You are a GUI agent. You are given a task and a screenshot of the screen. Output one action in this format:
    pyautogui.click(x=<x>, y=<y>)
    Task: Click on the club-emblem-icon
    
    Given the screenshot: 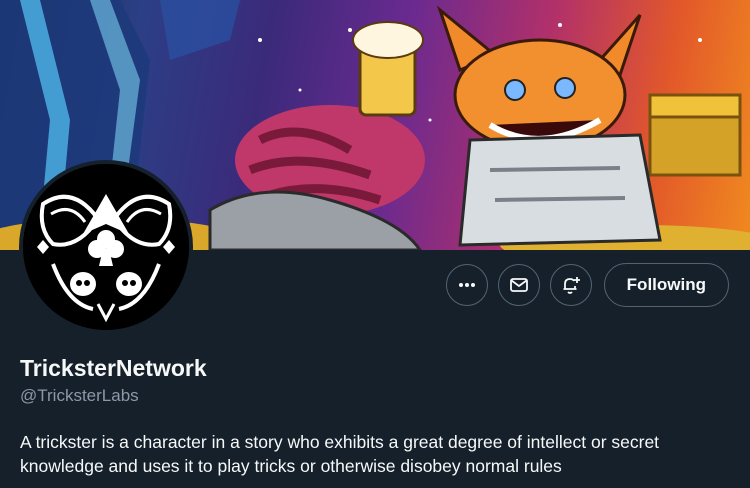 What is the action you would take?
    pyautogui.click(x=106, y=247)
    